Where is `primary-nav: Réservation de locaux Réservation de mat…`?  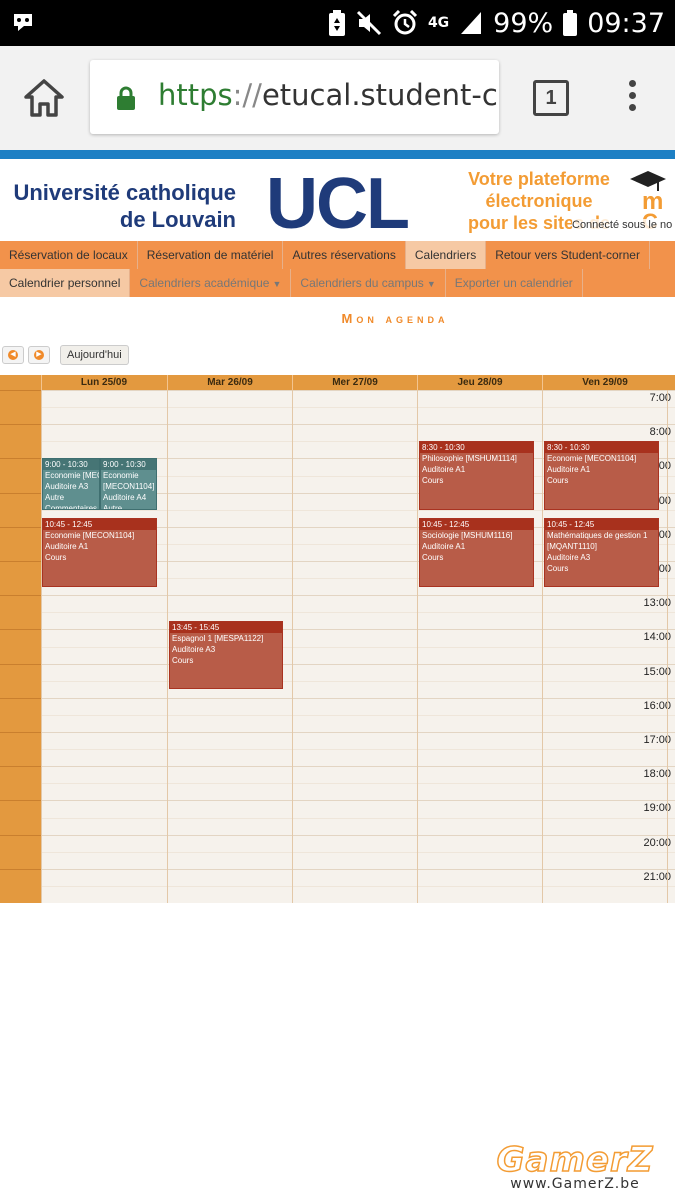
primary-nav: Réservation de locaux Réservation de mat… is located at coordinates (337, 255).